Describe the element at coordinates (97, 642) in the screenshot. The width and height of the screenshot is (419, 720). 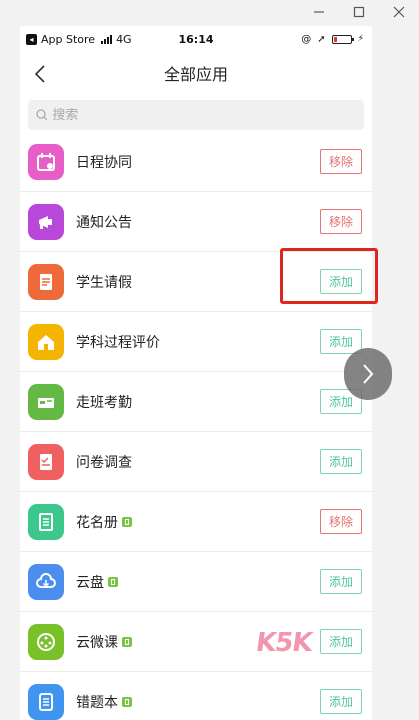
I see `app-name: 云微课` at that location.